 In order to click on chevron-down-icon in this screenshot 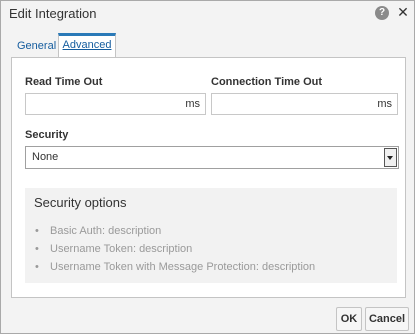, I will do `click(390, 157)`.